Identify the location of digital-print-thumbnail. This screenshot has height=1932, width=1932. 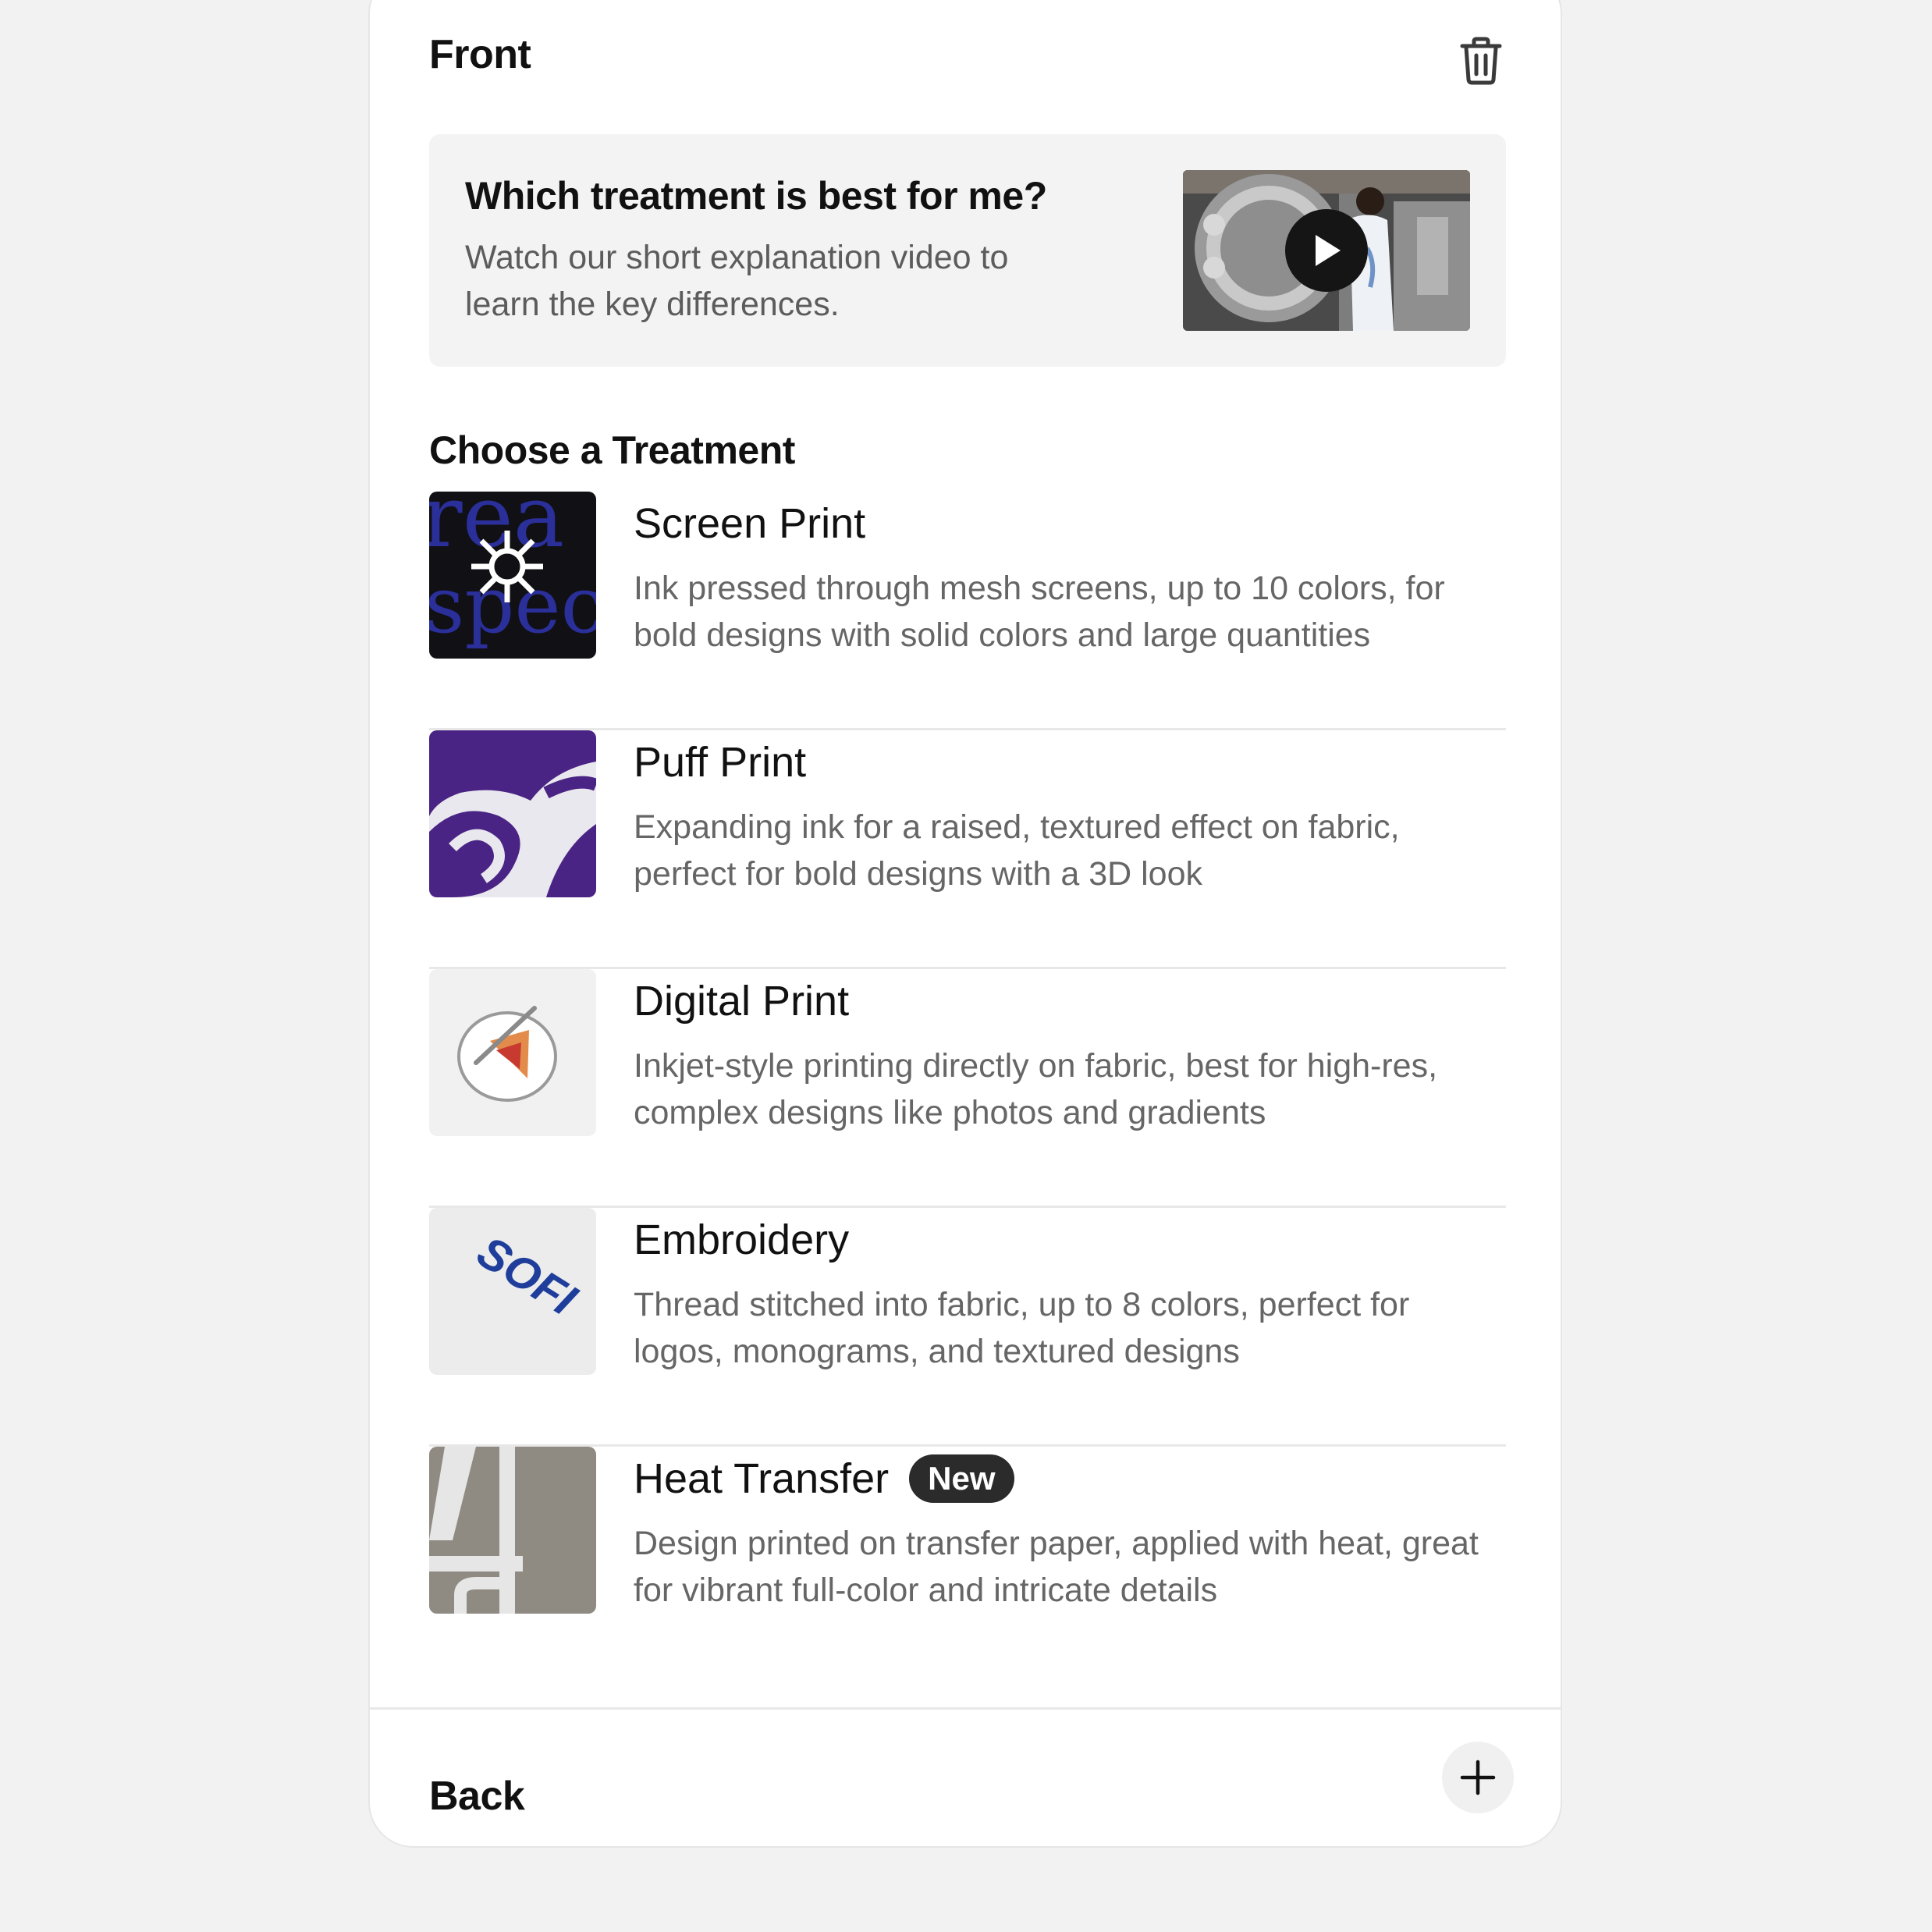
(512, 1052).